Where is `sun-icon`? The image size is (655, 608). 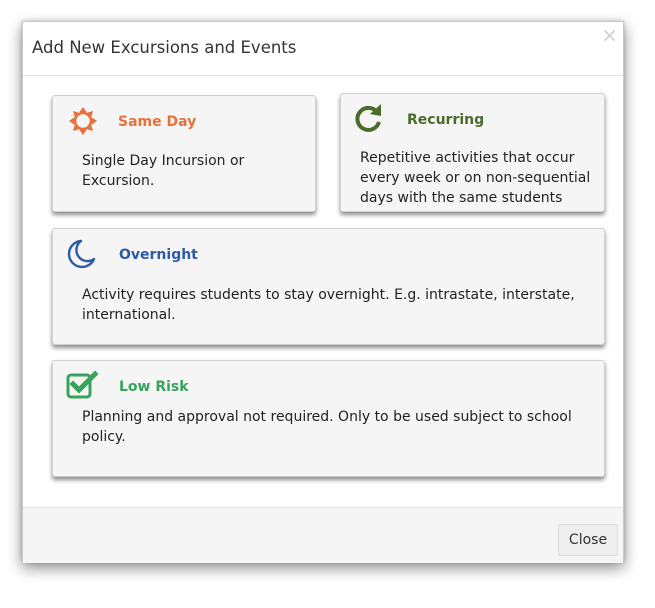 sun-icon is located at coordinates (83, 123).